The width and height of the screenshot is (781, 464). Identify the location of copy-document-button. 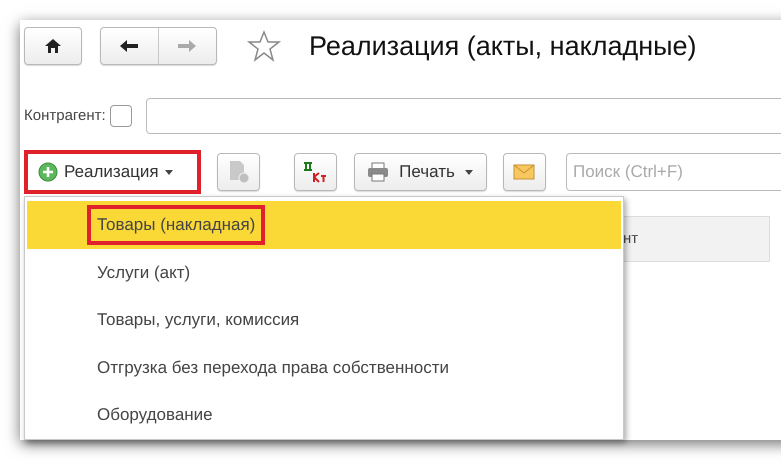
(238, 172).